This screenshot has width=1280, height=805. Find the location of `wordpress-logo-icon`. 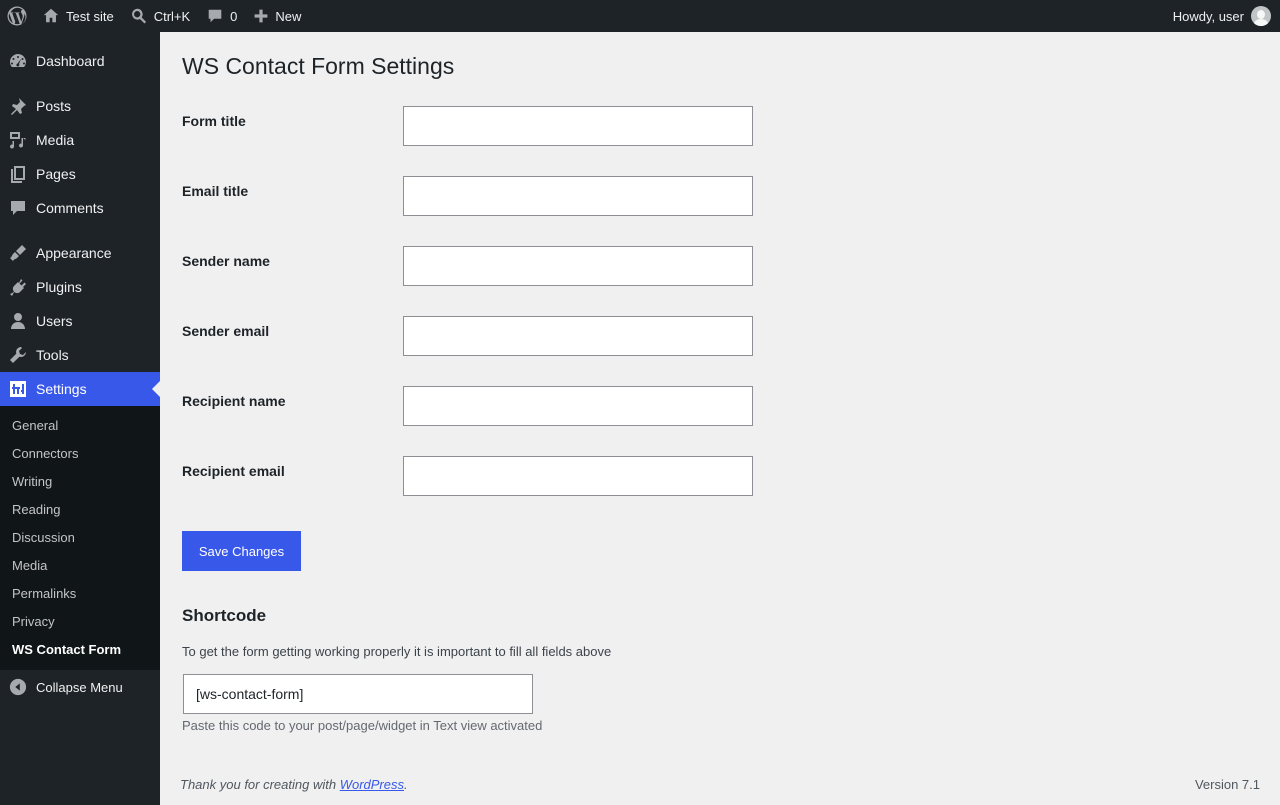

wordpress-logo-icon is located at coordinates (17, 16).